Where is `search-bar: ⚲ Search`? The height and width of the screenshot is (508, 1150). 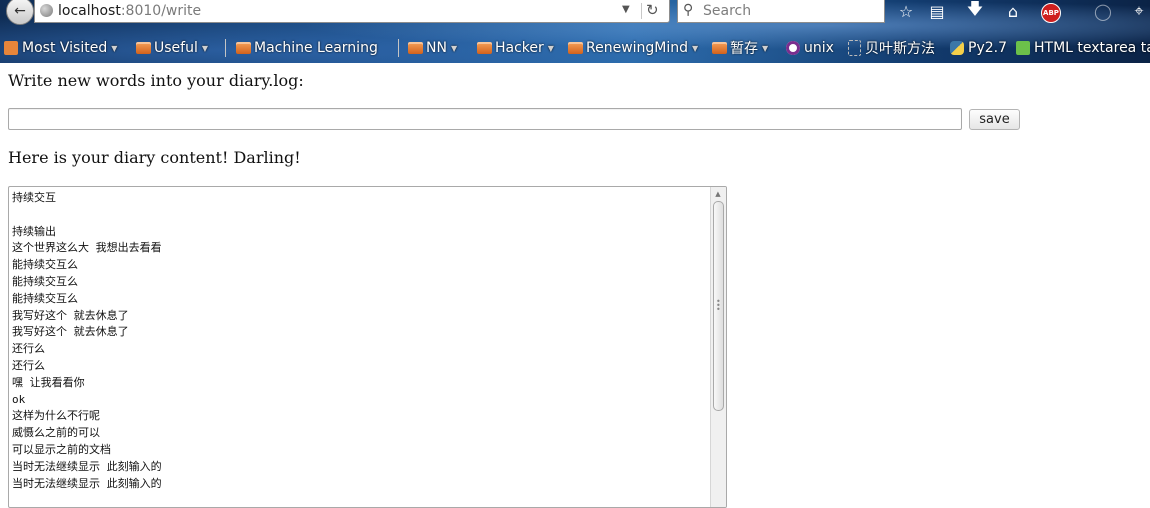
search-bar: ⚲ Search is located at coordinates (781, 11).